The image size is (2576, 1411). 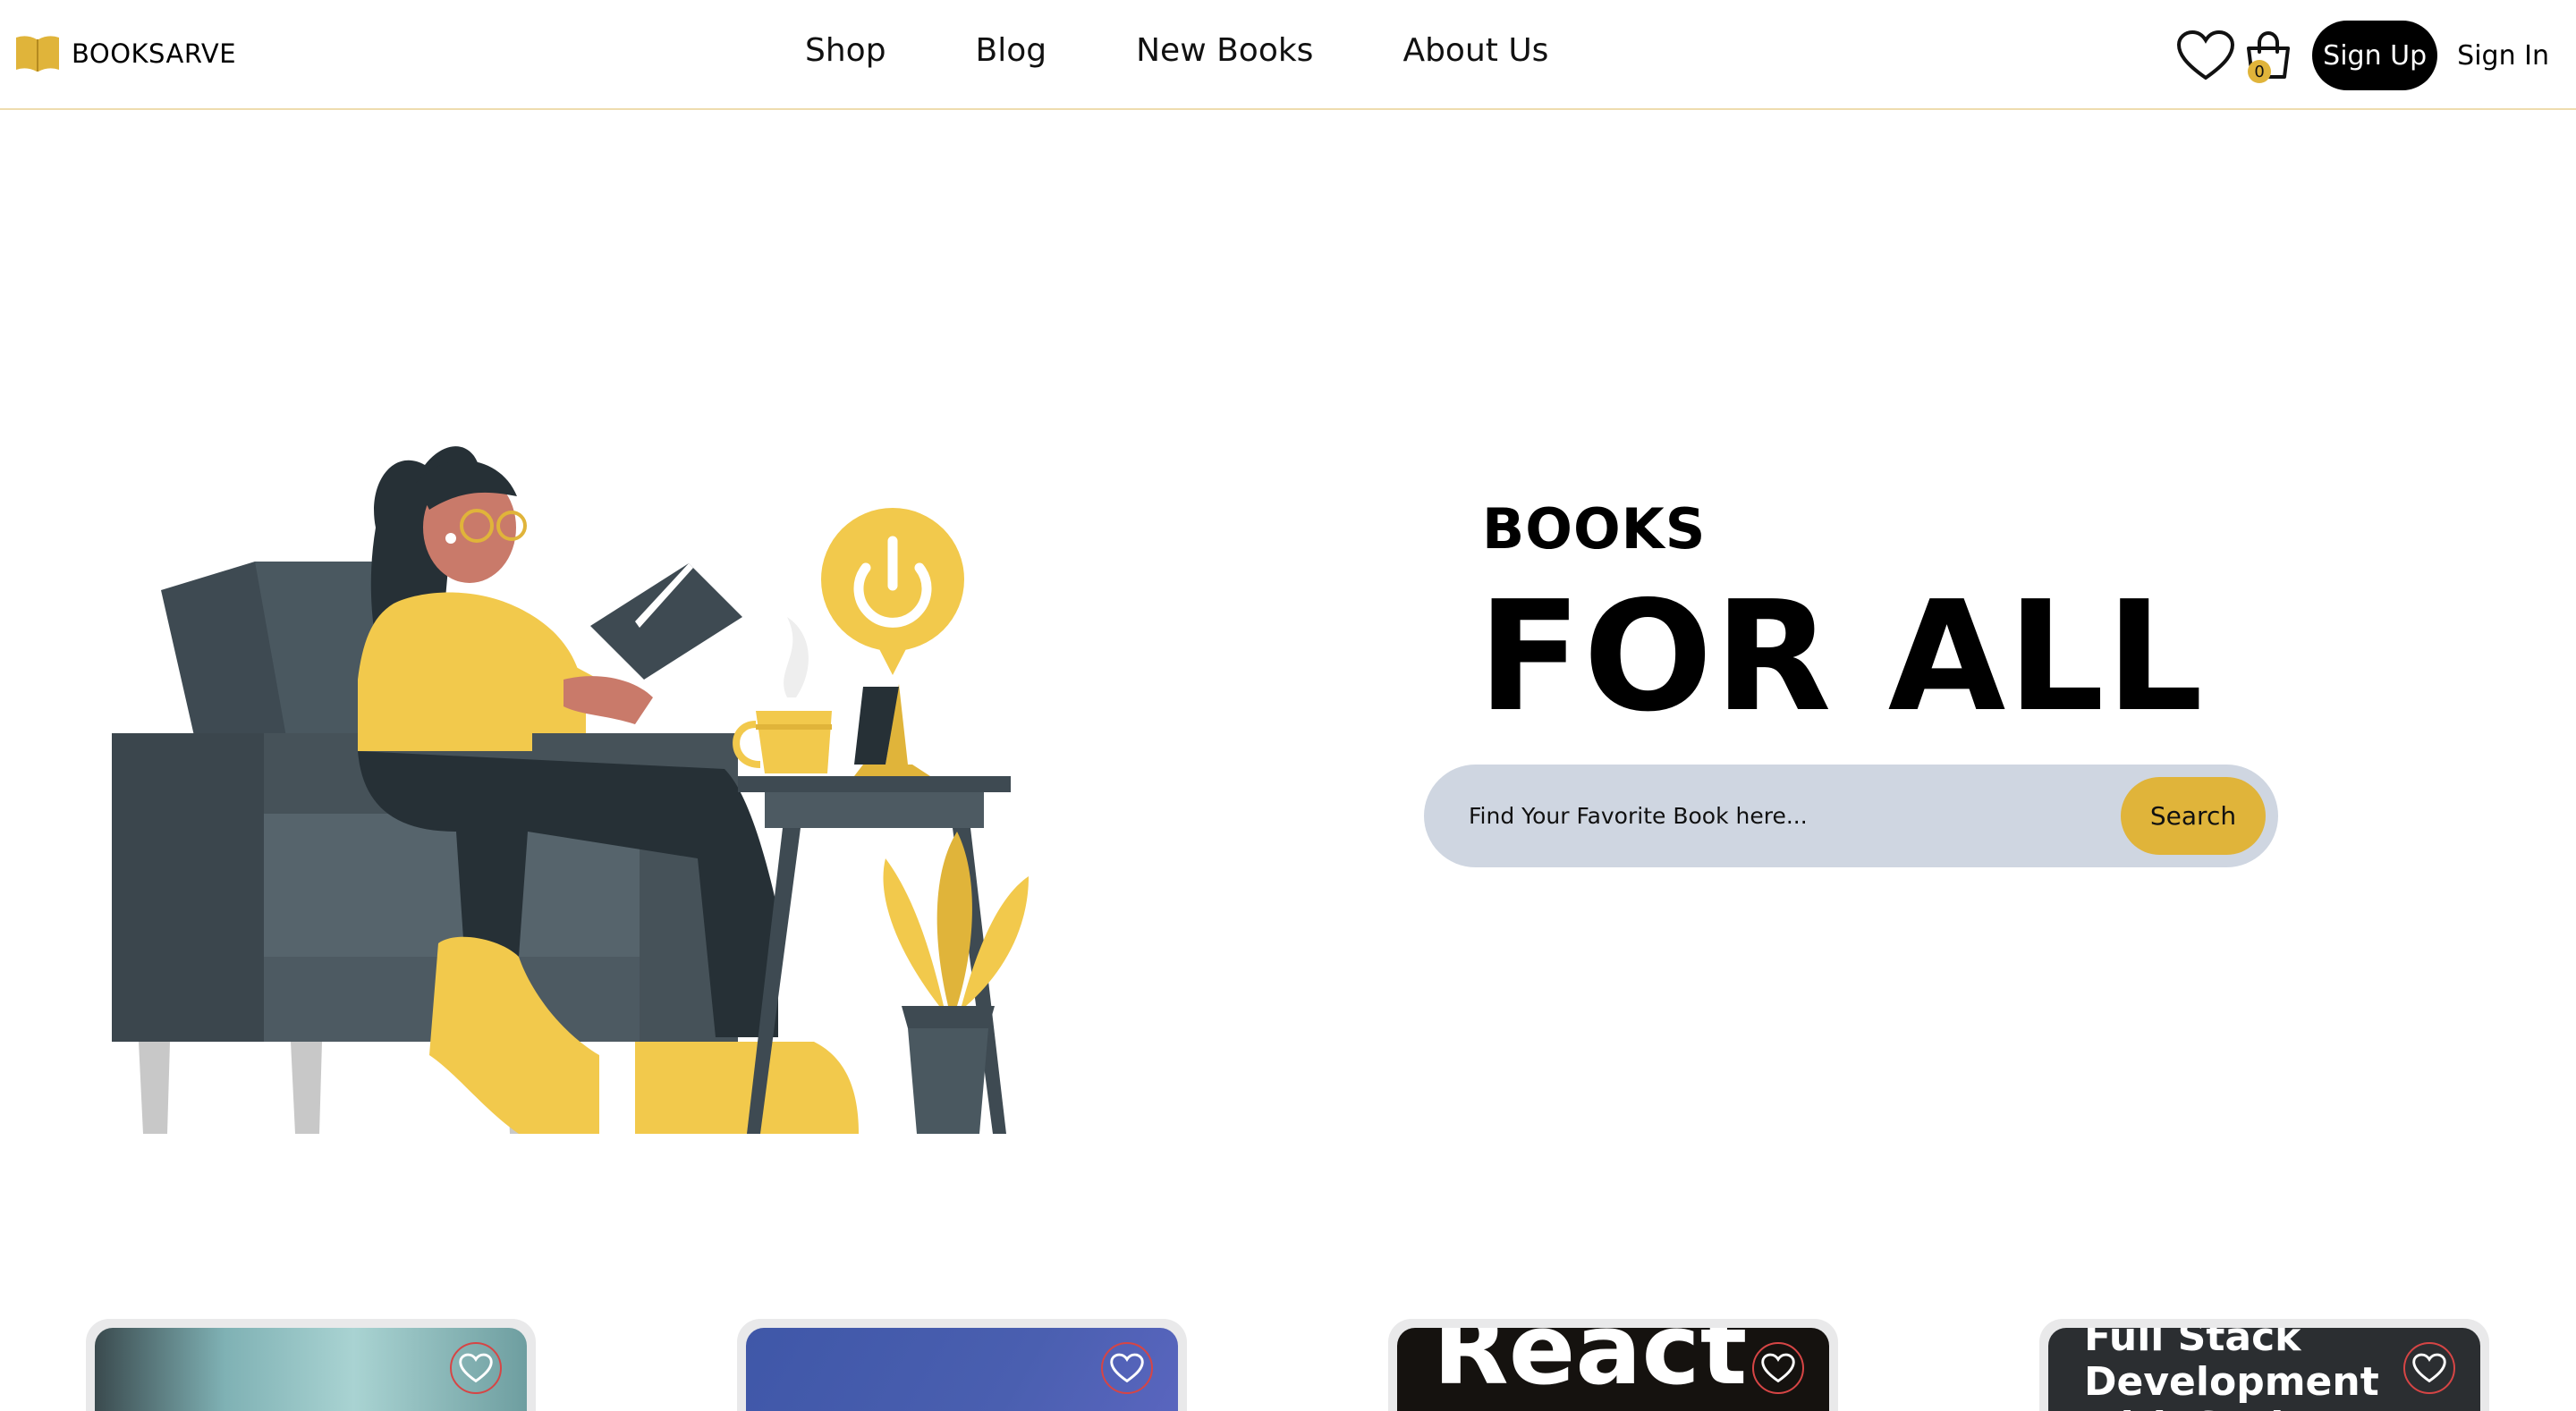 What do you see at coordinates (2260, 71) in the screenshot?
I see `cart-count-badge: 0` at bounding box center [2260, 71].